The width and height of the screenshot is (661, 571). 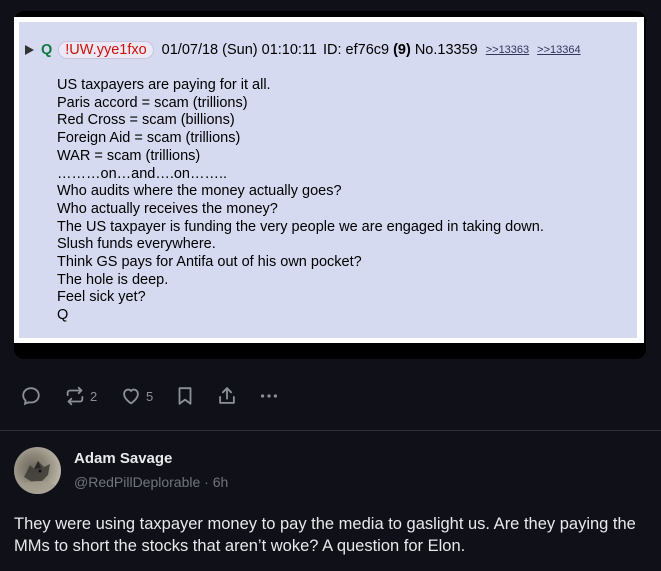 I want to click on like-count: 5, so click(x=150, y=396).